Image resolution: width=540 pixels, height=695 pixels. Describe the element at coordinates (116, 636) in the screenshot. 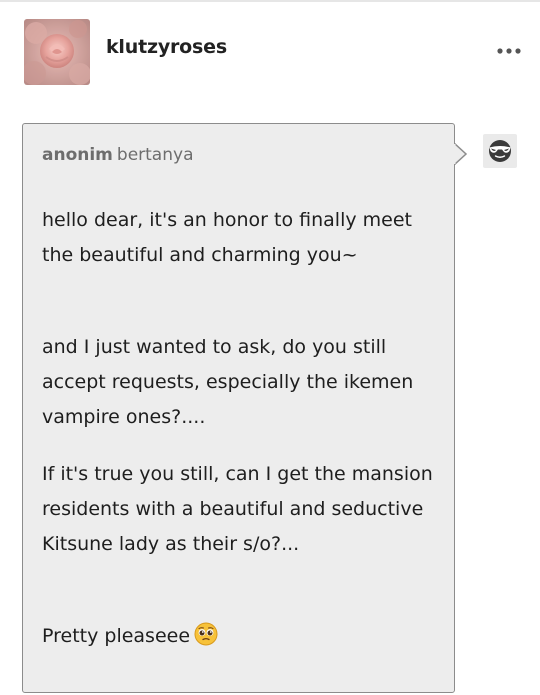

I see `ask-paragraph-text: Pretty pleaseee` at that location.